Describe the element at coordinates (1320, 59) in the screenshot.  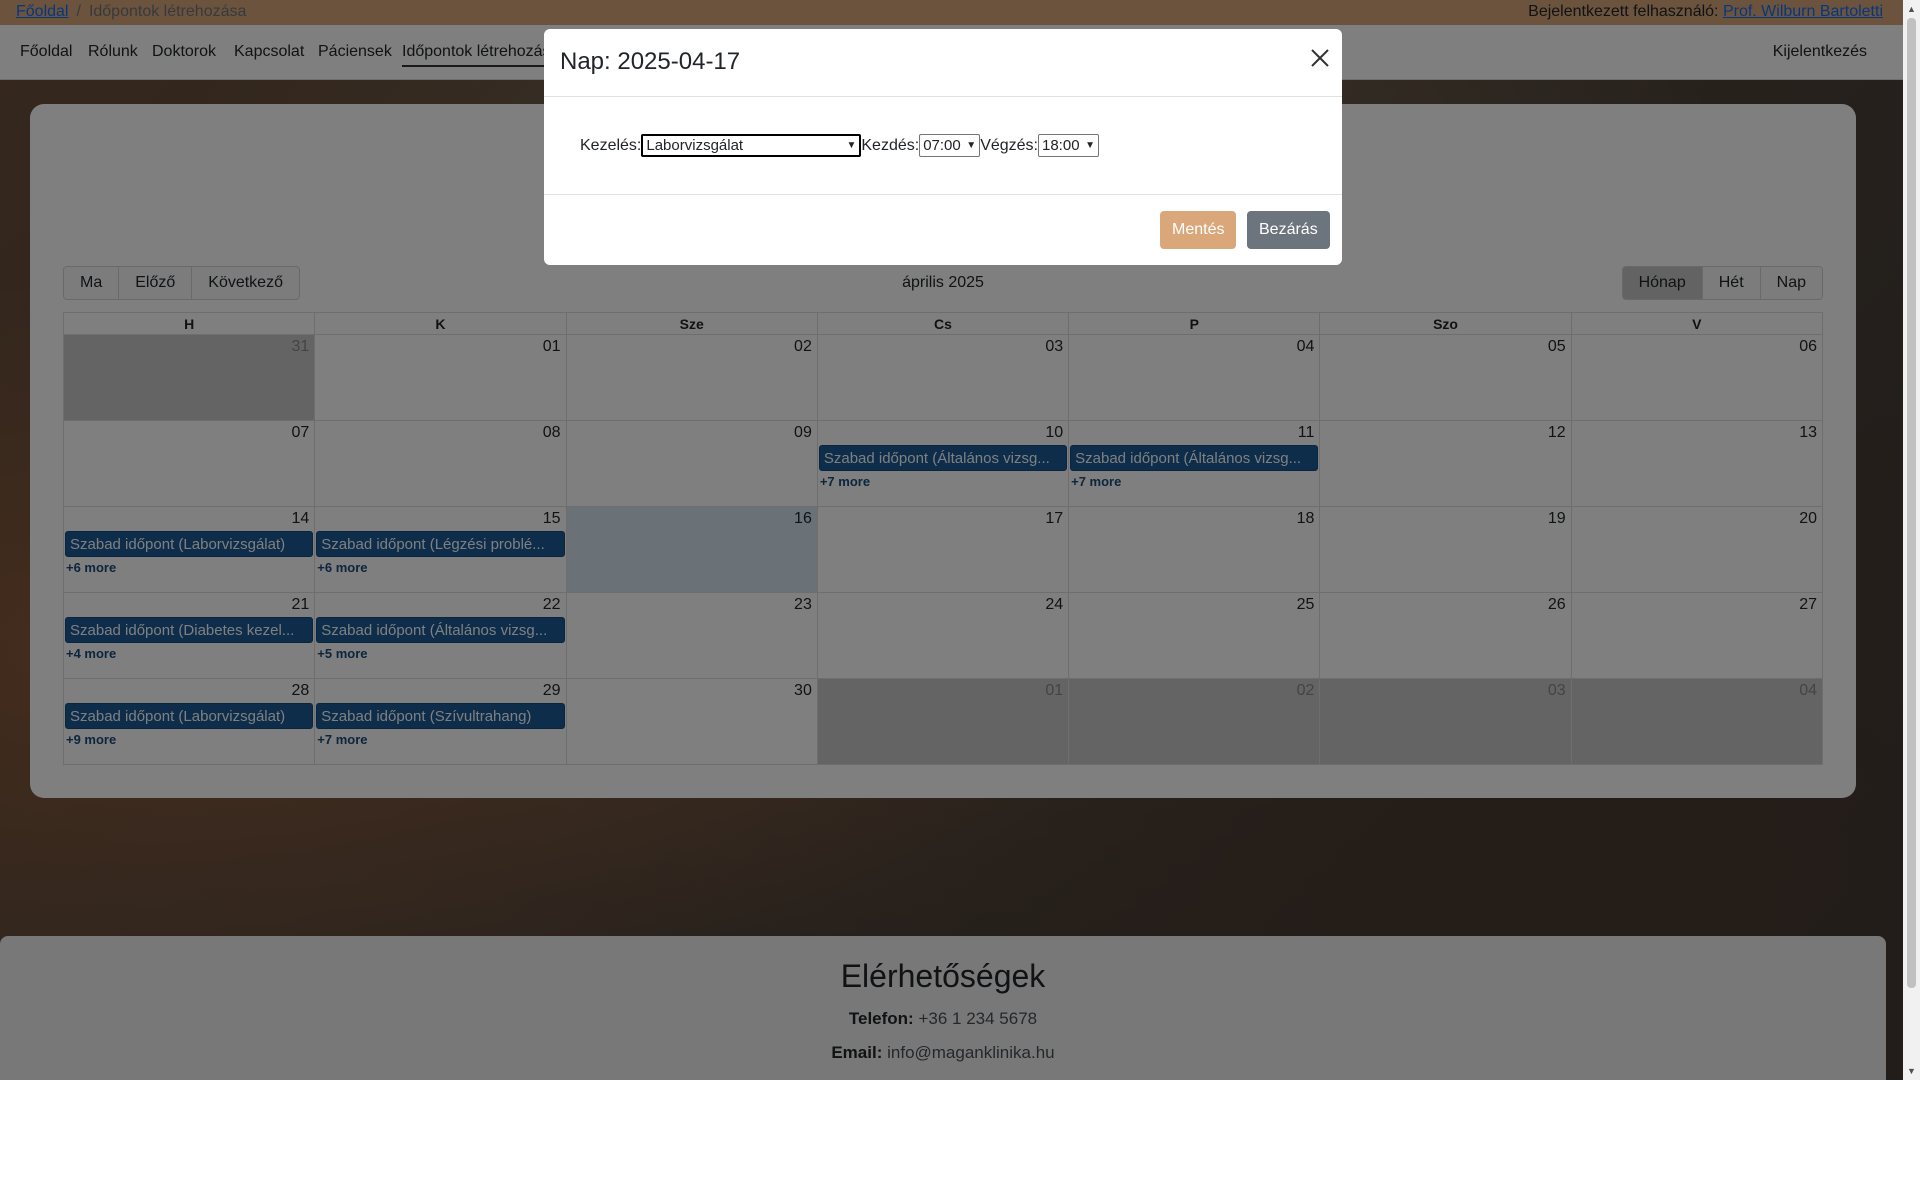
I see `close-icon` at that location.